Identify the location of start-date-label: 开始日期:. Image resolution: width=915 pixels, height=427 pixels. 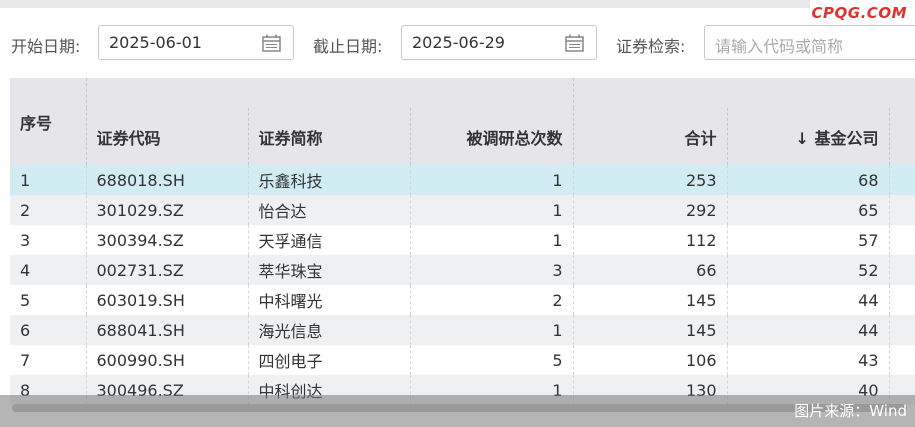
(46, 46).